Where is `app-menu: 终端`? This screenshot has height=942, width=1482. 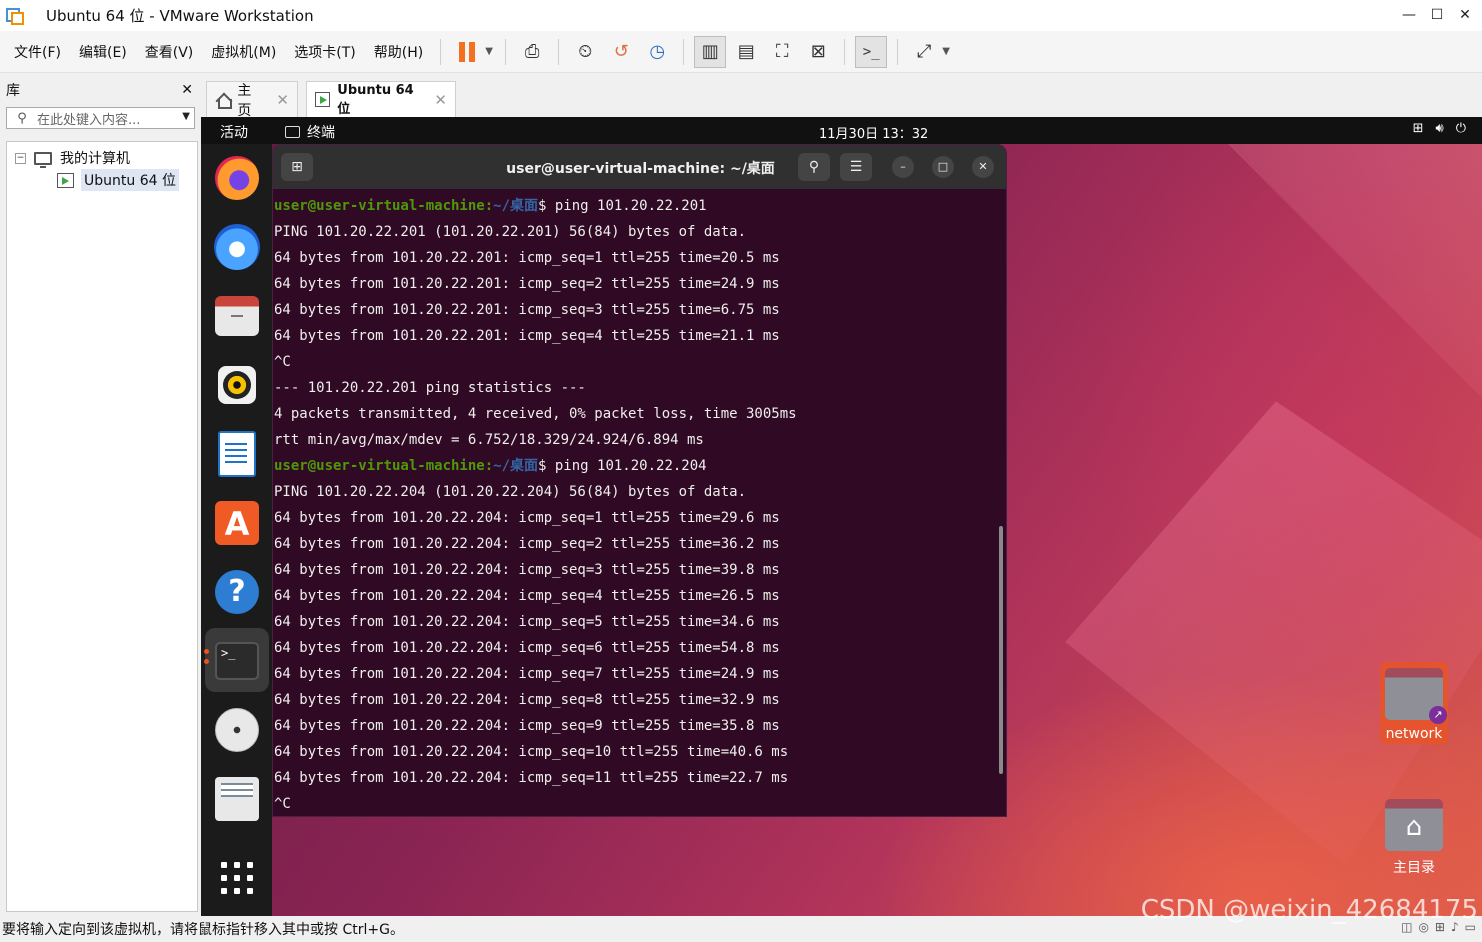 app-menu: 终端 is located at coordinates (310, 132).